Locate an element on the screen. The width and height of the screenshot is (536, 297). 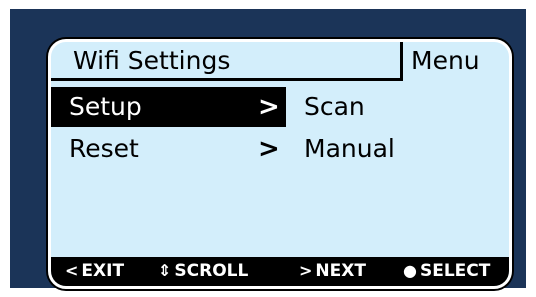
exit-label: EXIT is located at coordinates (103, 271).